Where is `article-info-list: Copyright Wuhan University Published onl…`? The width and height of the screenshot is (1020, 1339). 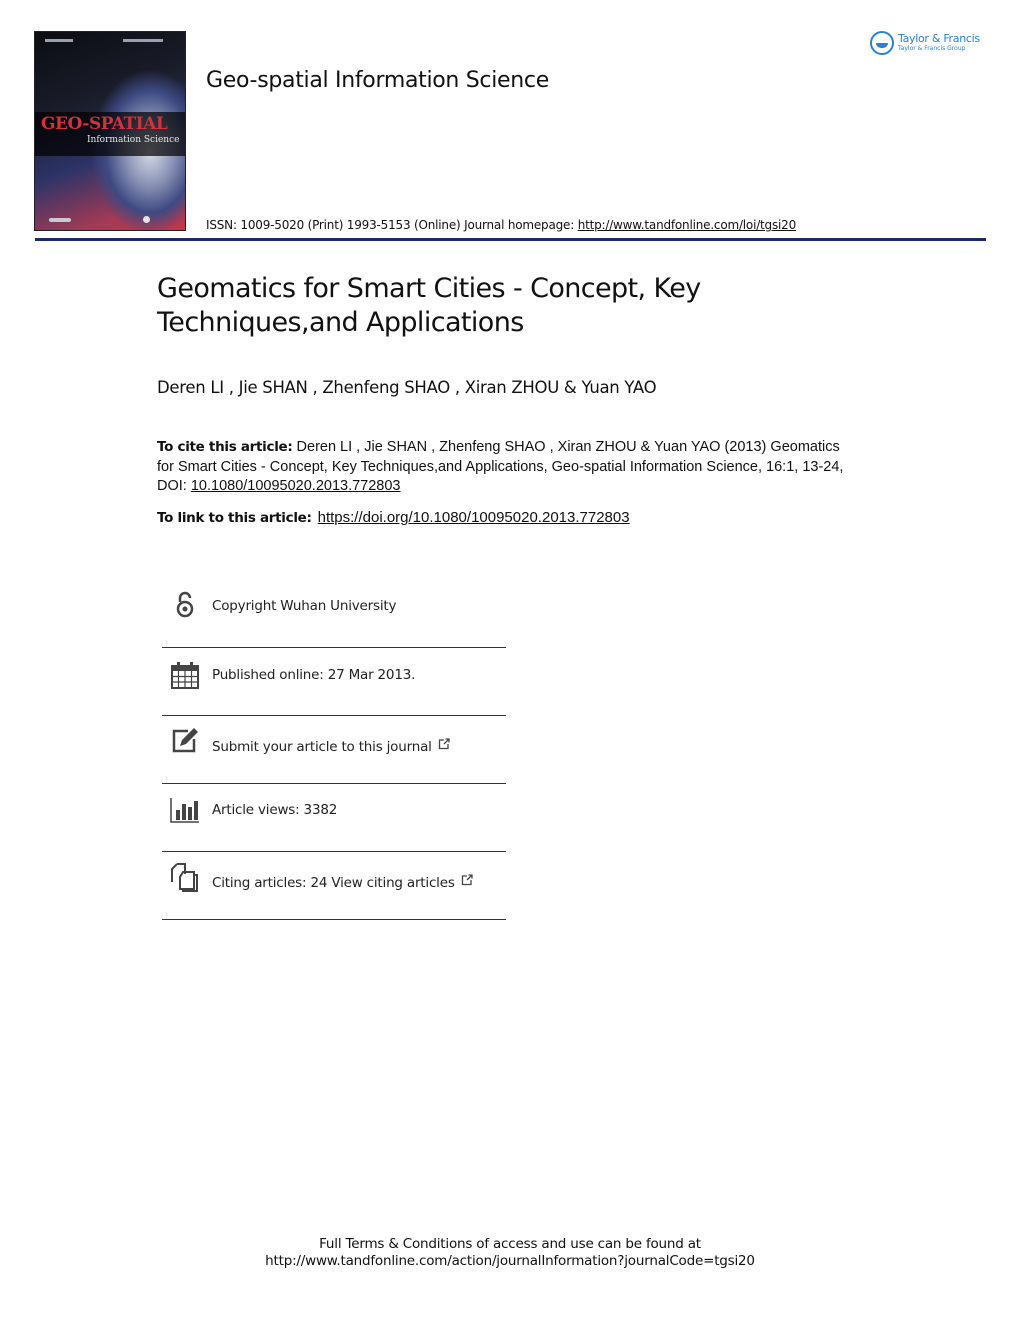
article-info-list: Copyright Wuhan University Published onl… is located at coordinates (334, 750).